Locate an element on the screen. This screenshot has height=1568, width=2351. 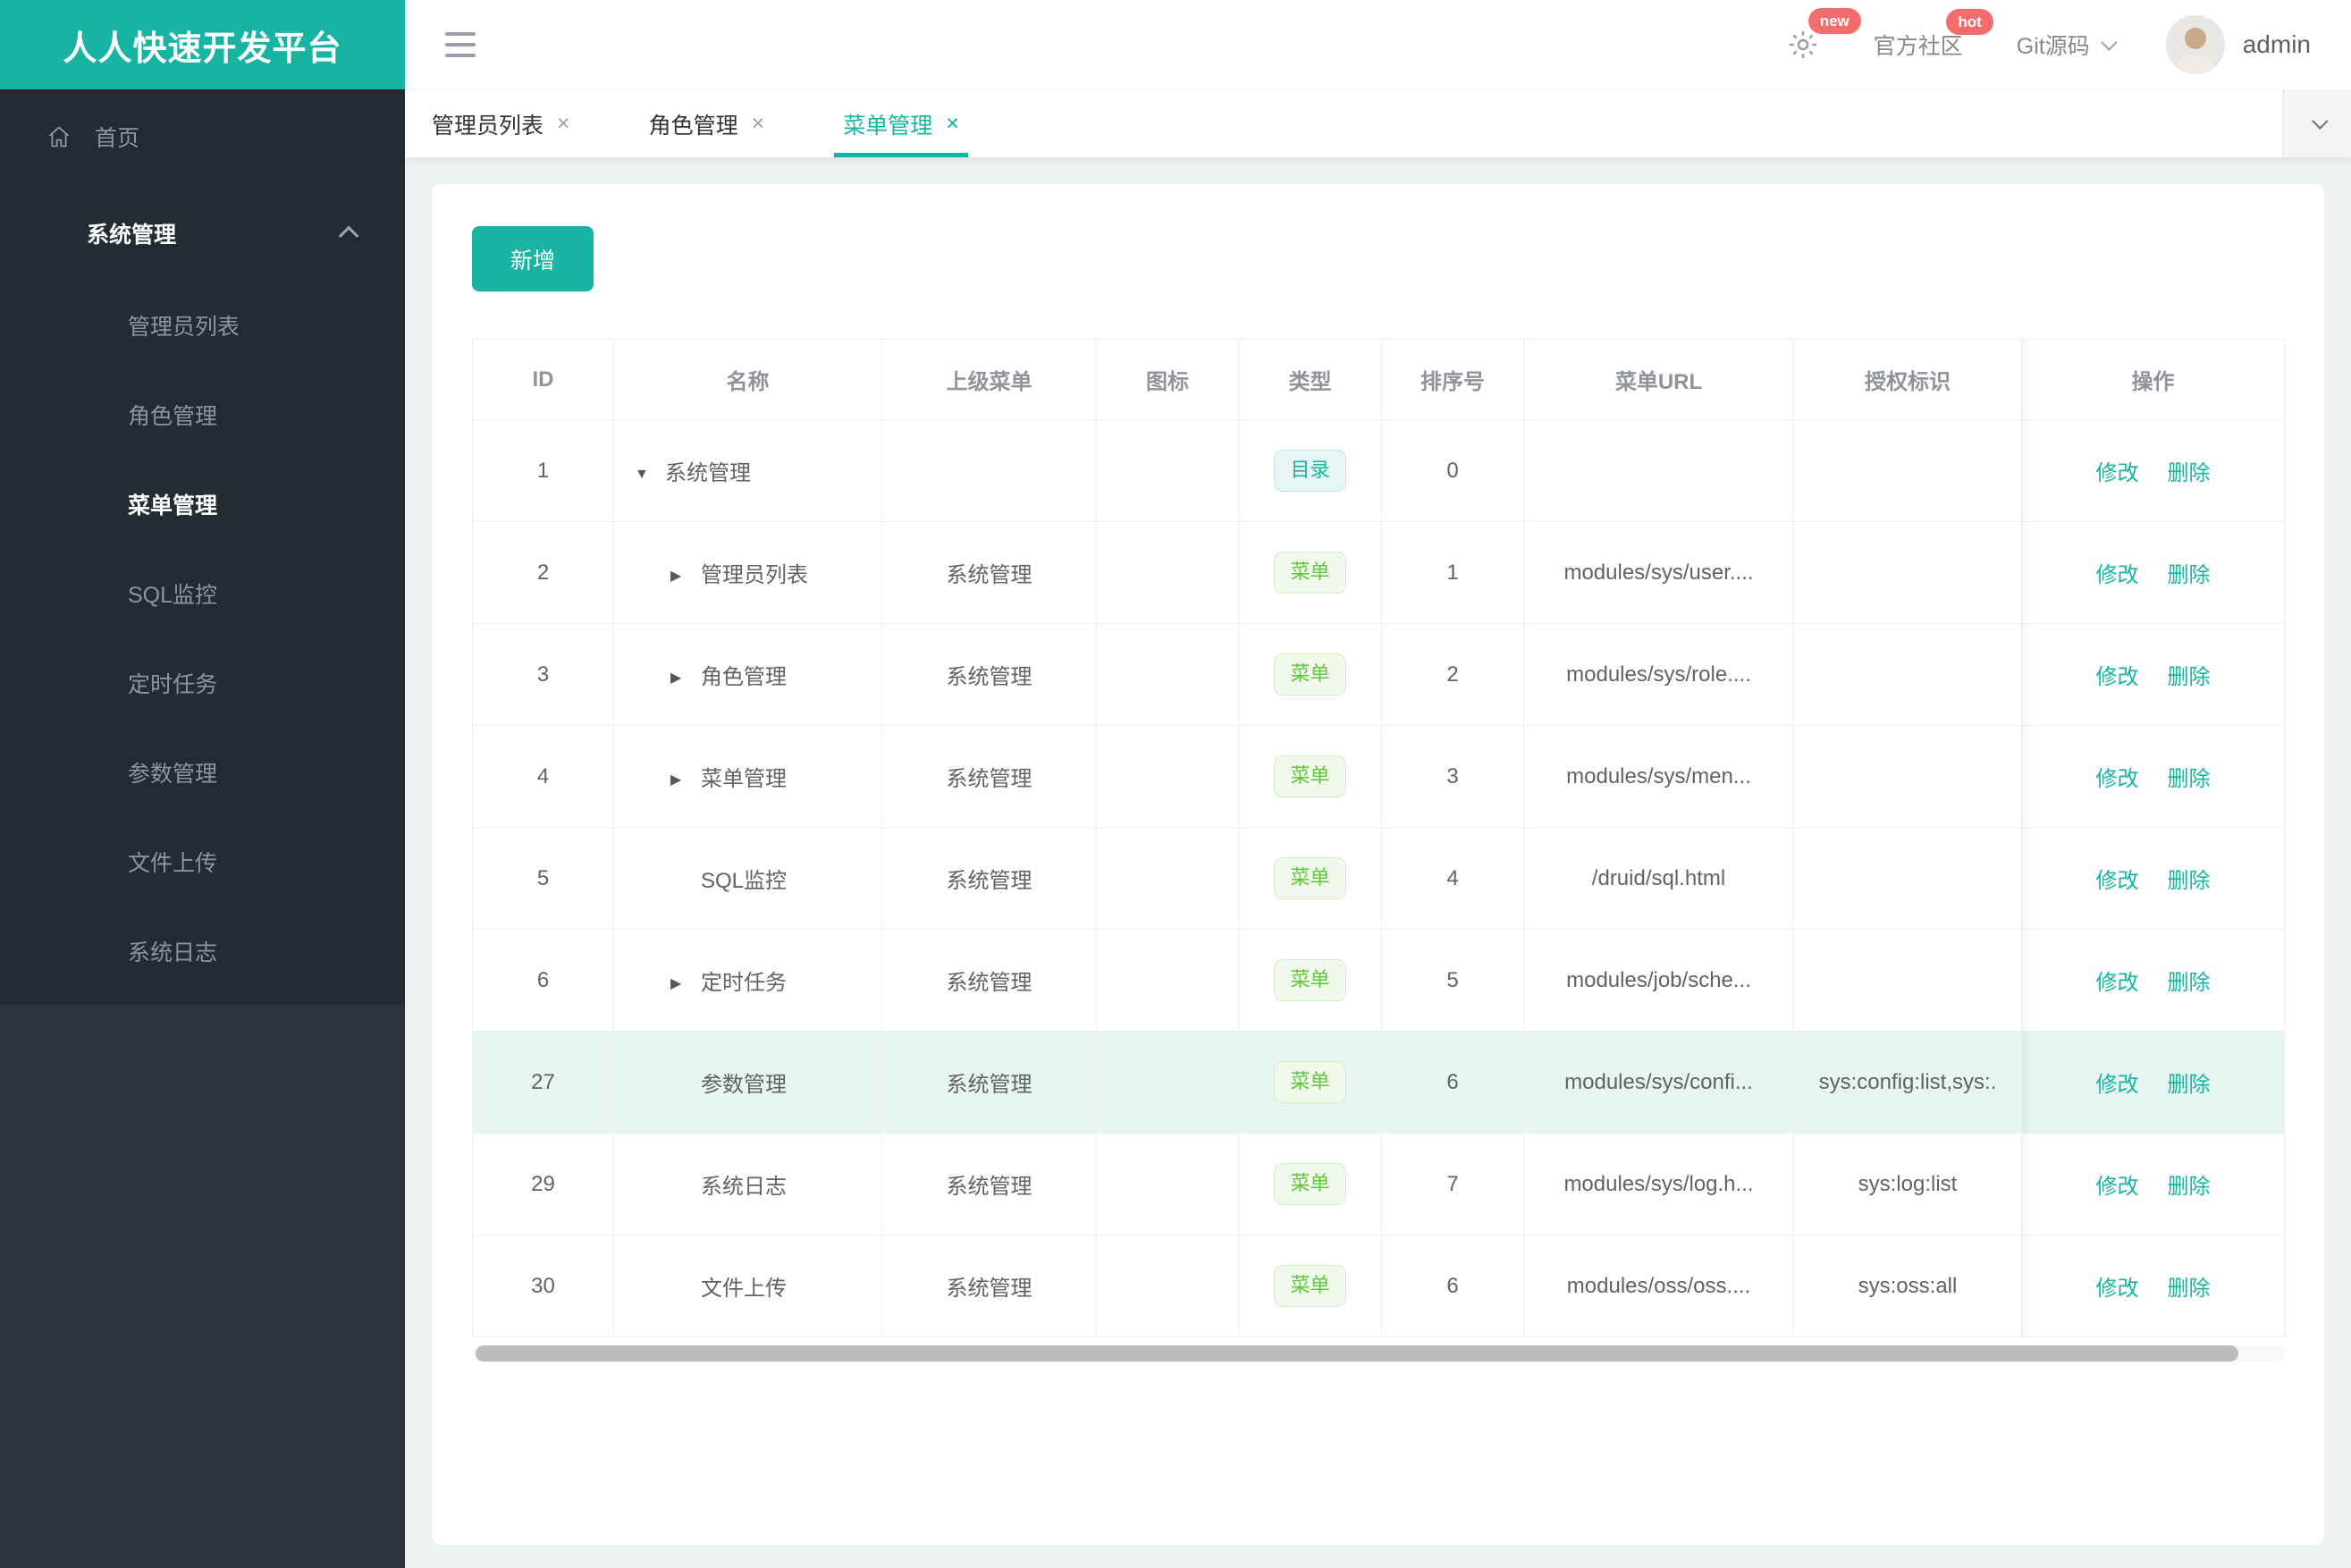
cell-url is located at coordinates (1658, 470).